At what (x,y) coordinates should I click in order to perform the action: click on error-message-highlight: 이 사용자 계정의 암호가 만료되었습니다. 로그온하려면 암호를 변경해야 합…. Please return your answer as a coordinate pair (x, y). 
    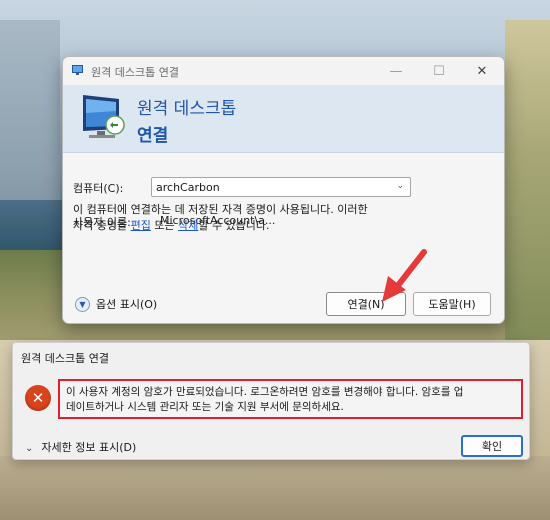
    Looking at the image, I should click on (290, 399).